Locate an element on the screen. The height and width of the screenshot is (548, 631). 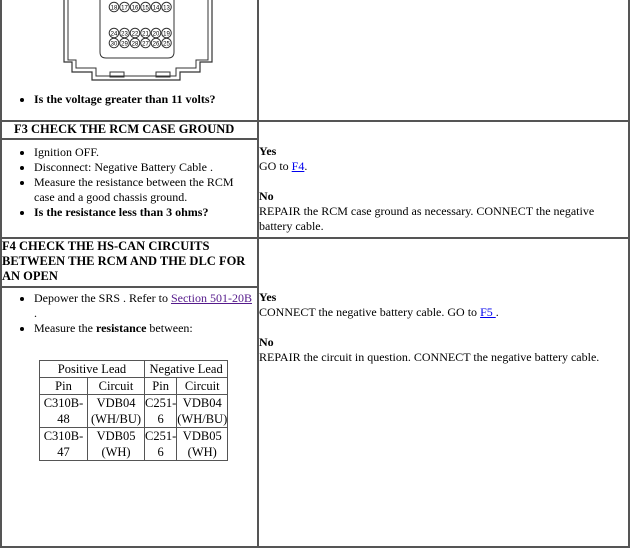
table-row: C310B-47 VDB05 (WH) C251-6 VDB05 (WH) is located at coordinates (133, 444).